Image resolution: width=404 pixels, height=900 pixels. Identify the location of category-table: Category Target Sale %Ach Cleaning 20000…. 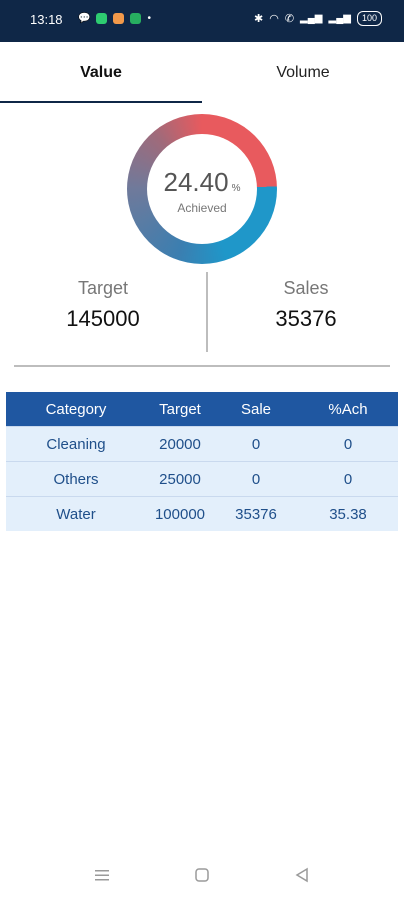
(202, 461).